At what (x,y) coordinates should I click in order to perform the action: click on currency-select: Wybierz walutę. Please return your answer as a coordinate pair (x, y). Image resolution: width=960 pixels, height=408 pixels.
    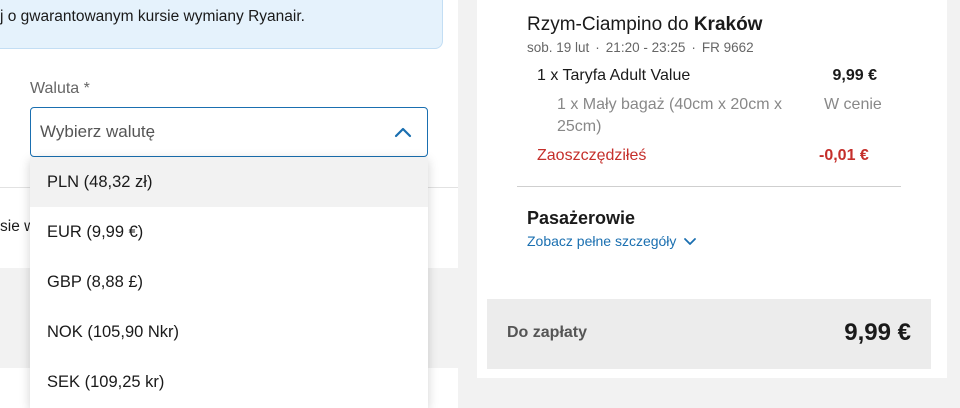
    Looking at the image, I should click on (229, 132).